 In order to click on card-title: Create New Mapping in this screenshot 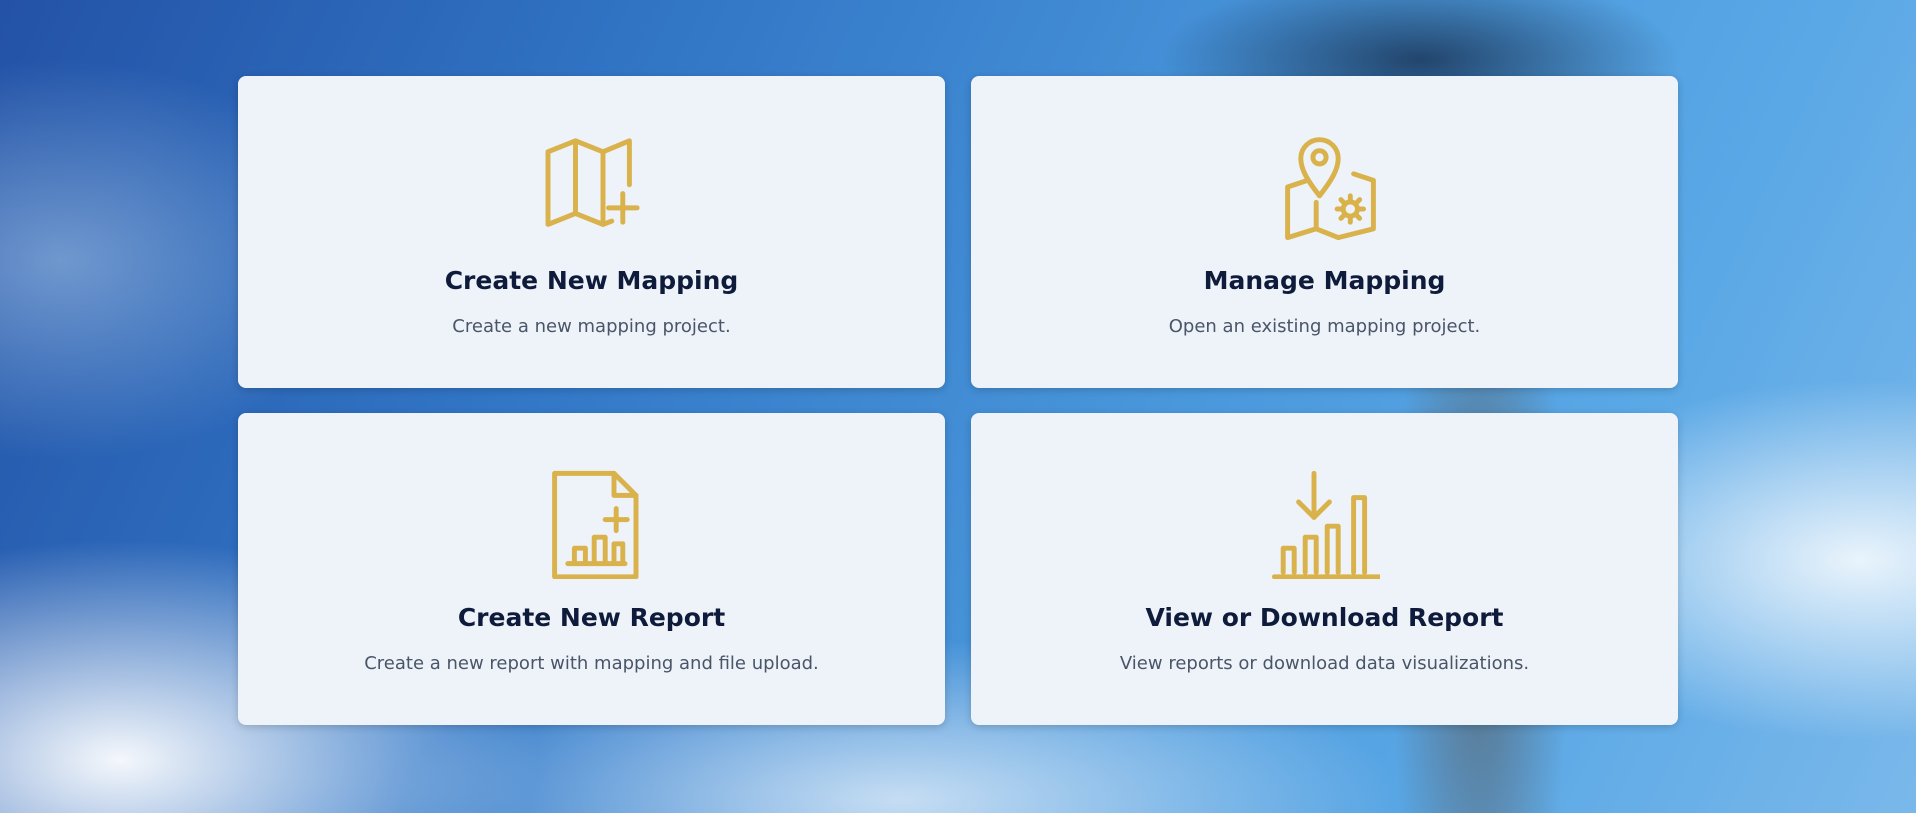, I will do `click(591, 280)`.